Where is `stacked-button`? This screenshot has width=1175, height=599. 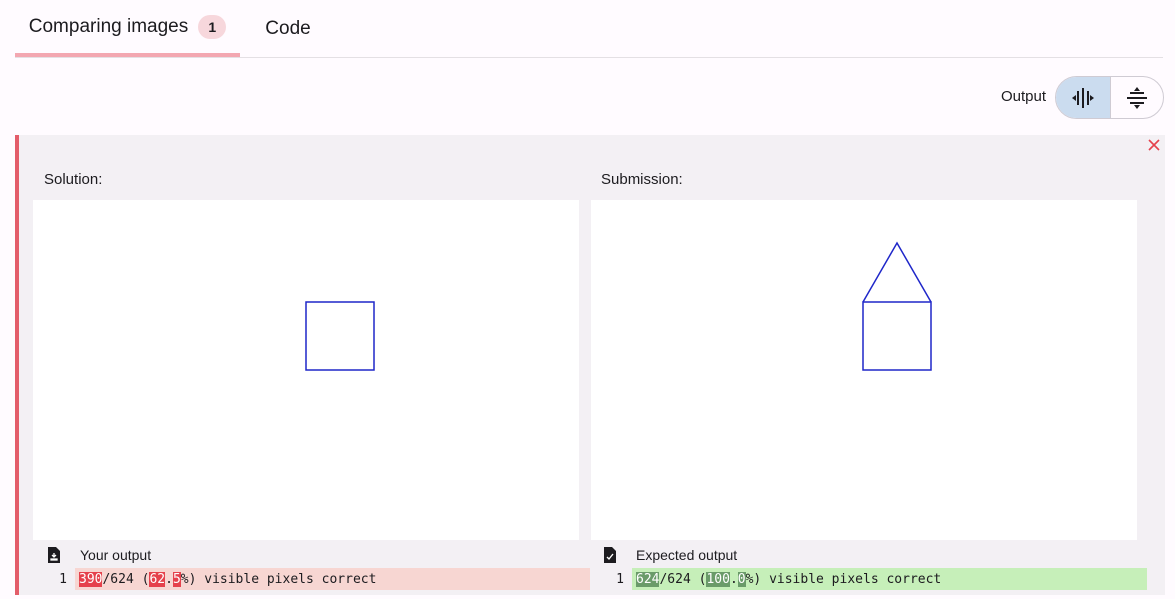
stacked-button is located at coordinates (1136, 97).